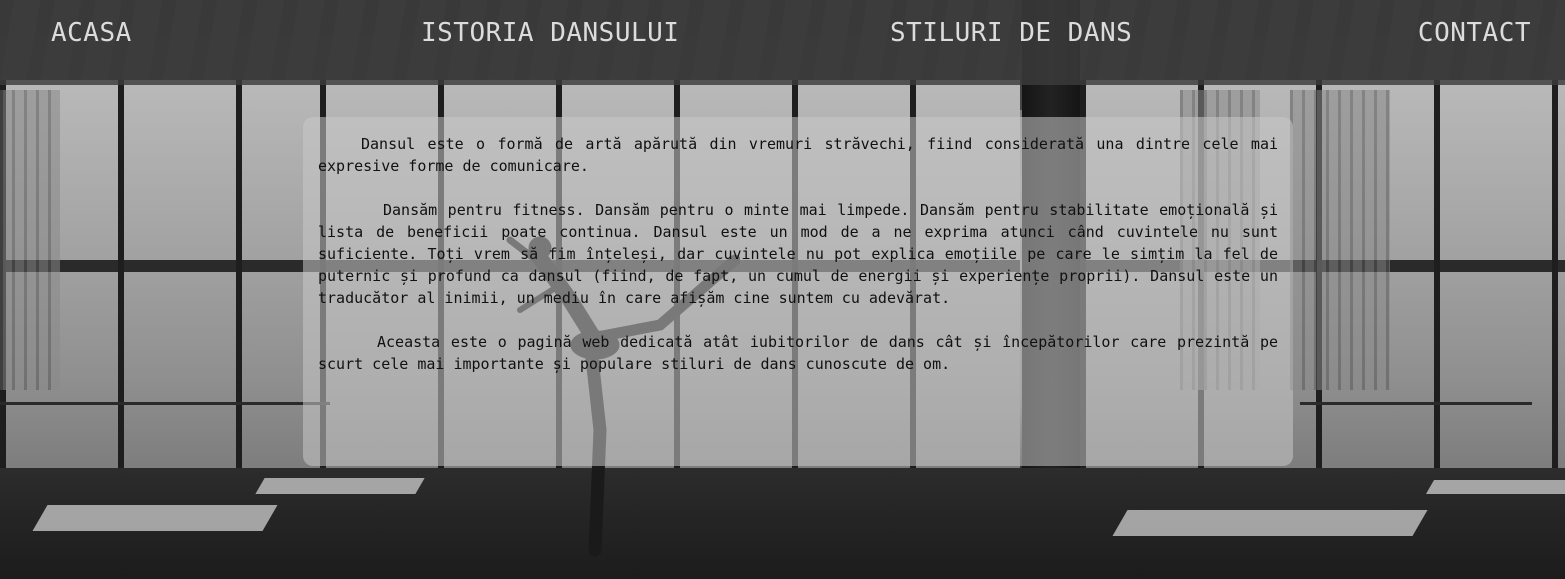 This screenshot has width=1565, height=579. I want to click on nav-link-stiluri-de-dans: STILURI DE DANS, so click(1011, 33).